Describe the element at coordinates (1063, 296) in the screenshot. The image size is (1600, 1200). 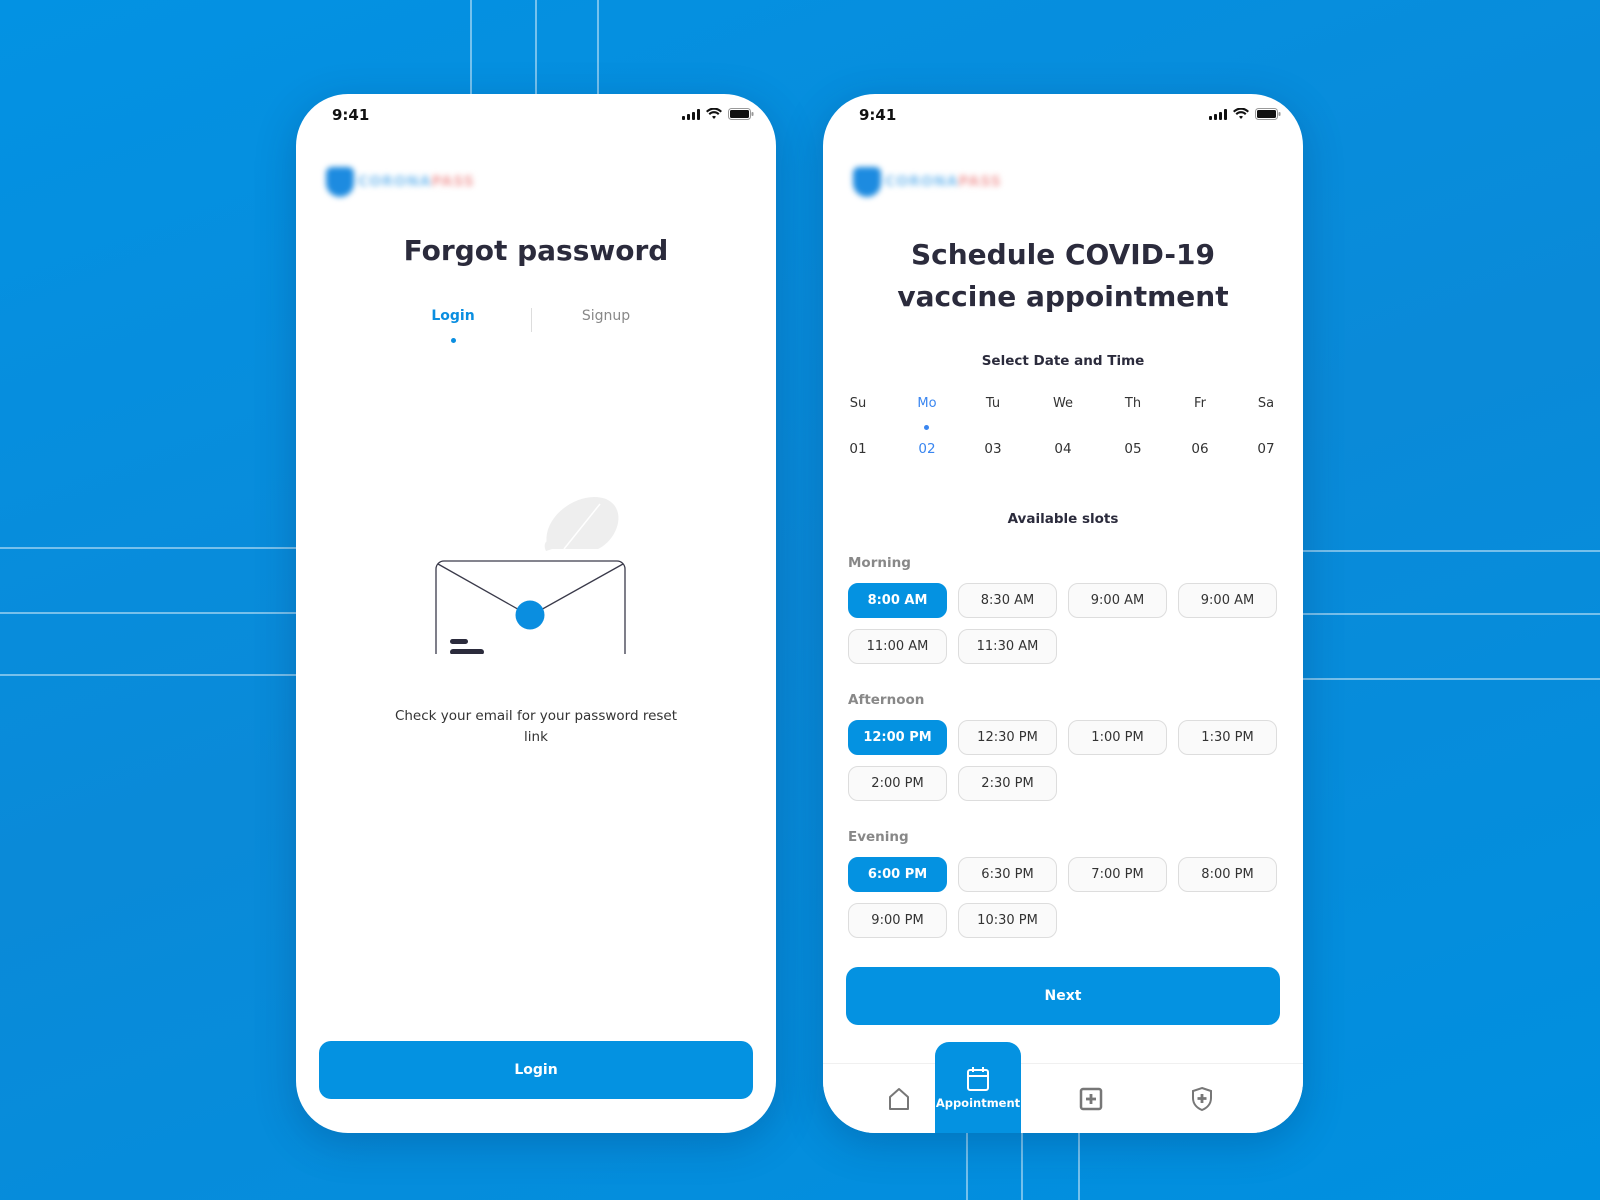
I see `title-line-2: vaccine appointment` at that location.